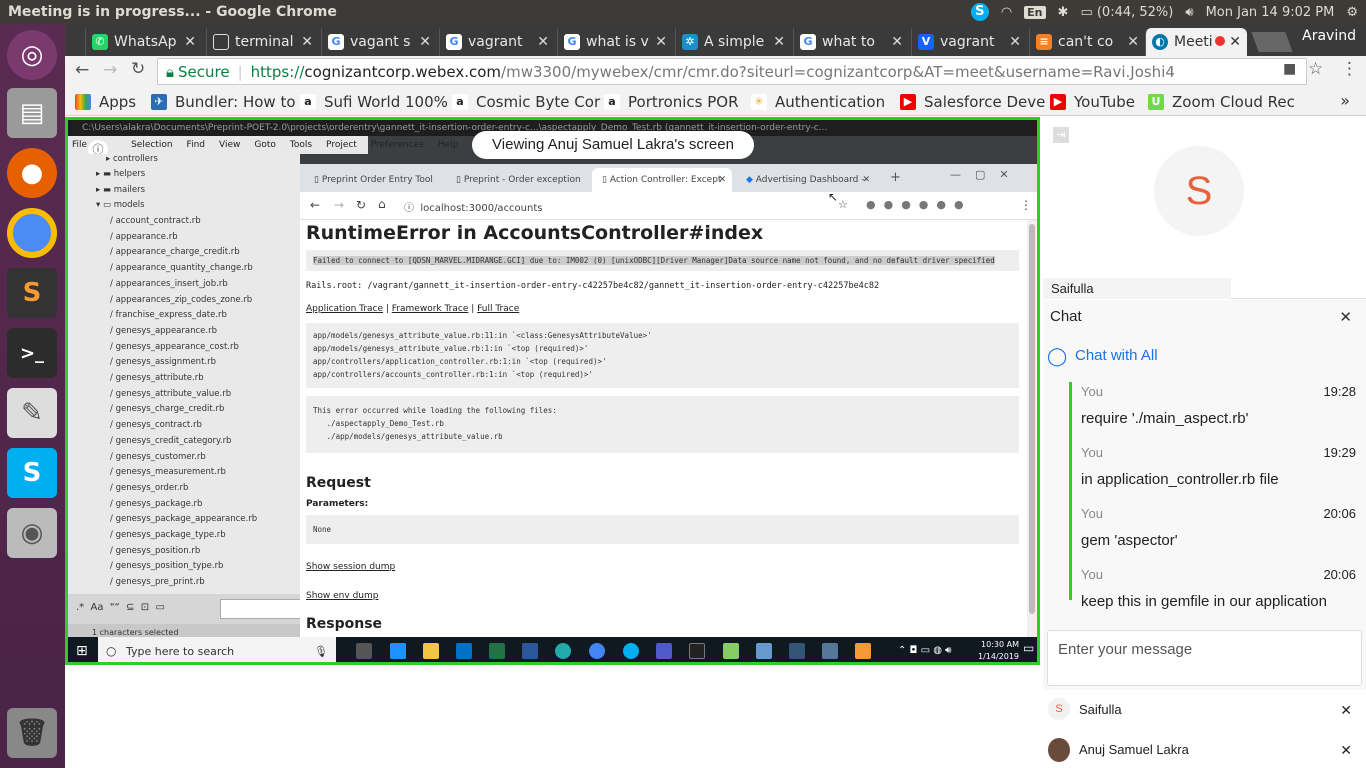 This screenshot has width=1366, height=768. Describe the element at coordinates (120, 190) in the screenshot. I see `folder-mailers: ▸ ▬ mailers` at that location.